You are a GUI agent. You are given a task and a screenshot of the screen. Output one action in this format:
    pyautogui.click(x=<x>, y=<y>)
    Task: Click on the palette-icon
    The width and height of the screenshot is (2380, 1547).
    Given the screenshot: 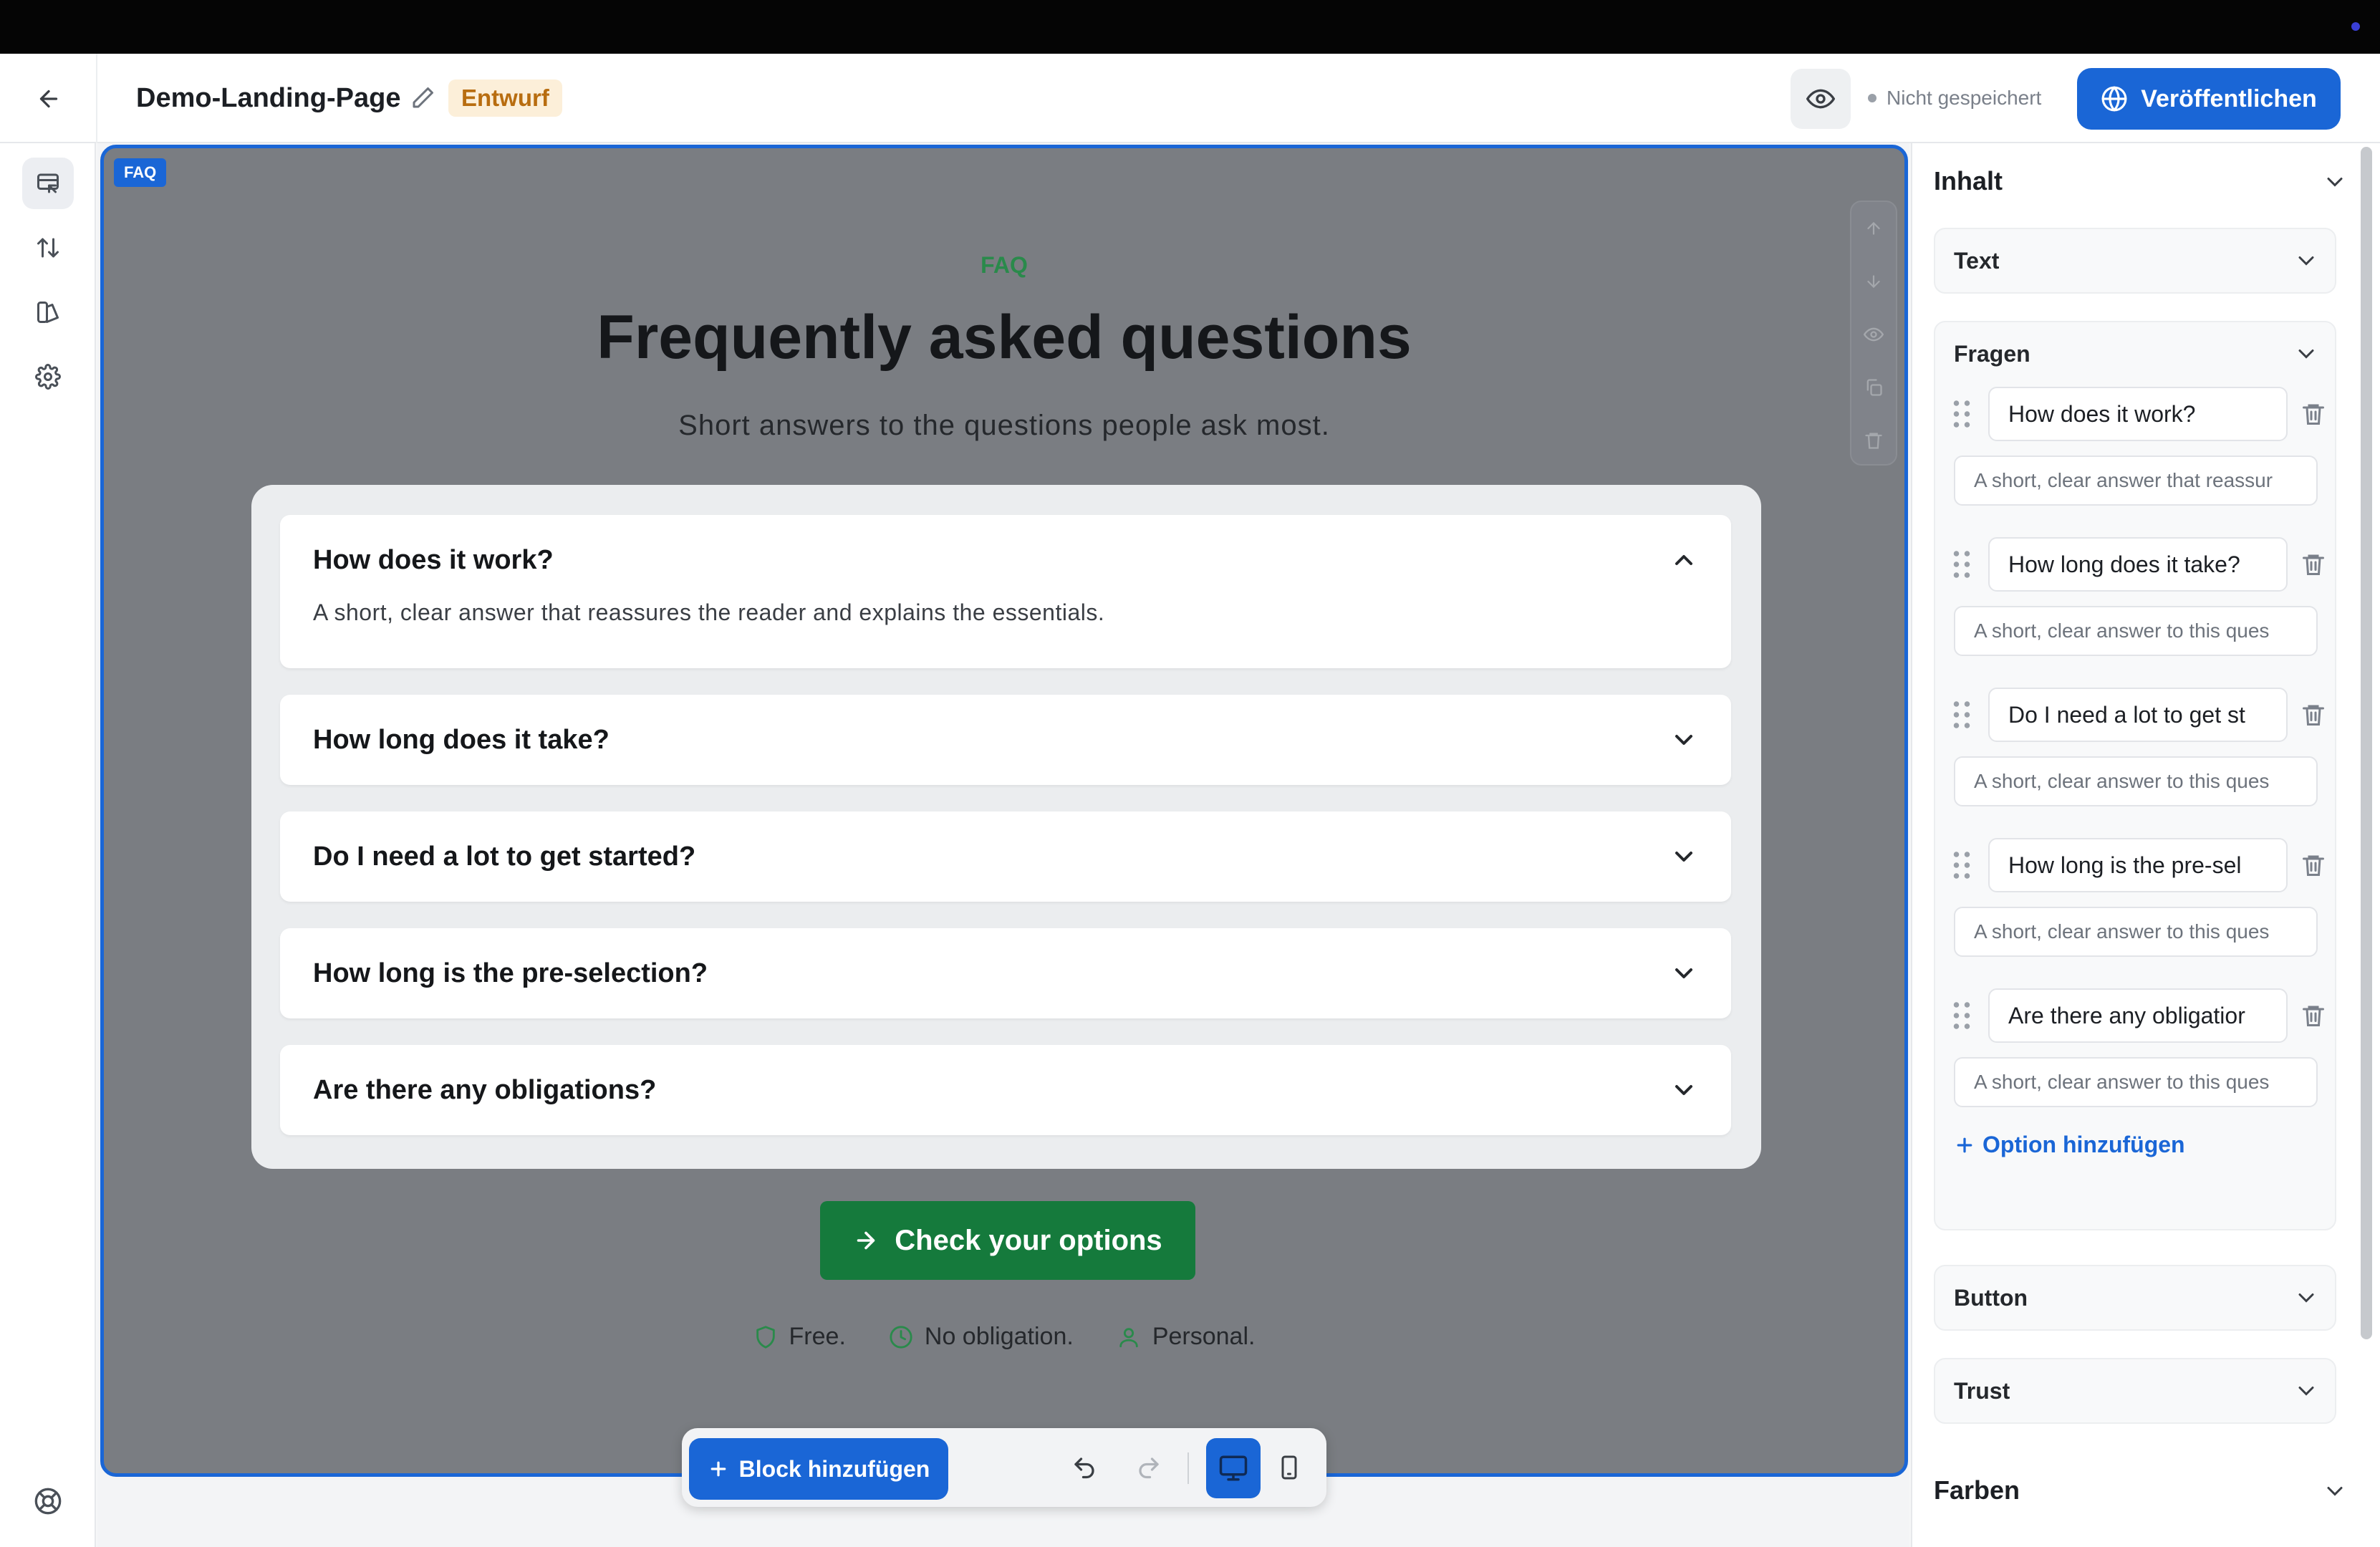 What is the action you would take?
    pyautogui.click(x=48, y=312)
    